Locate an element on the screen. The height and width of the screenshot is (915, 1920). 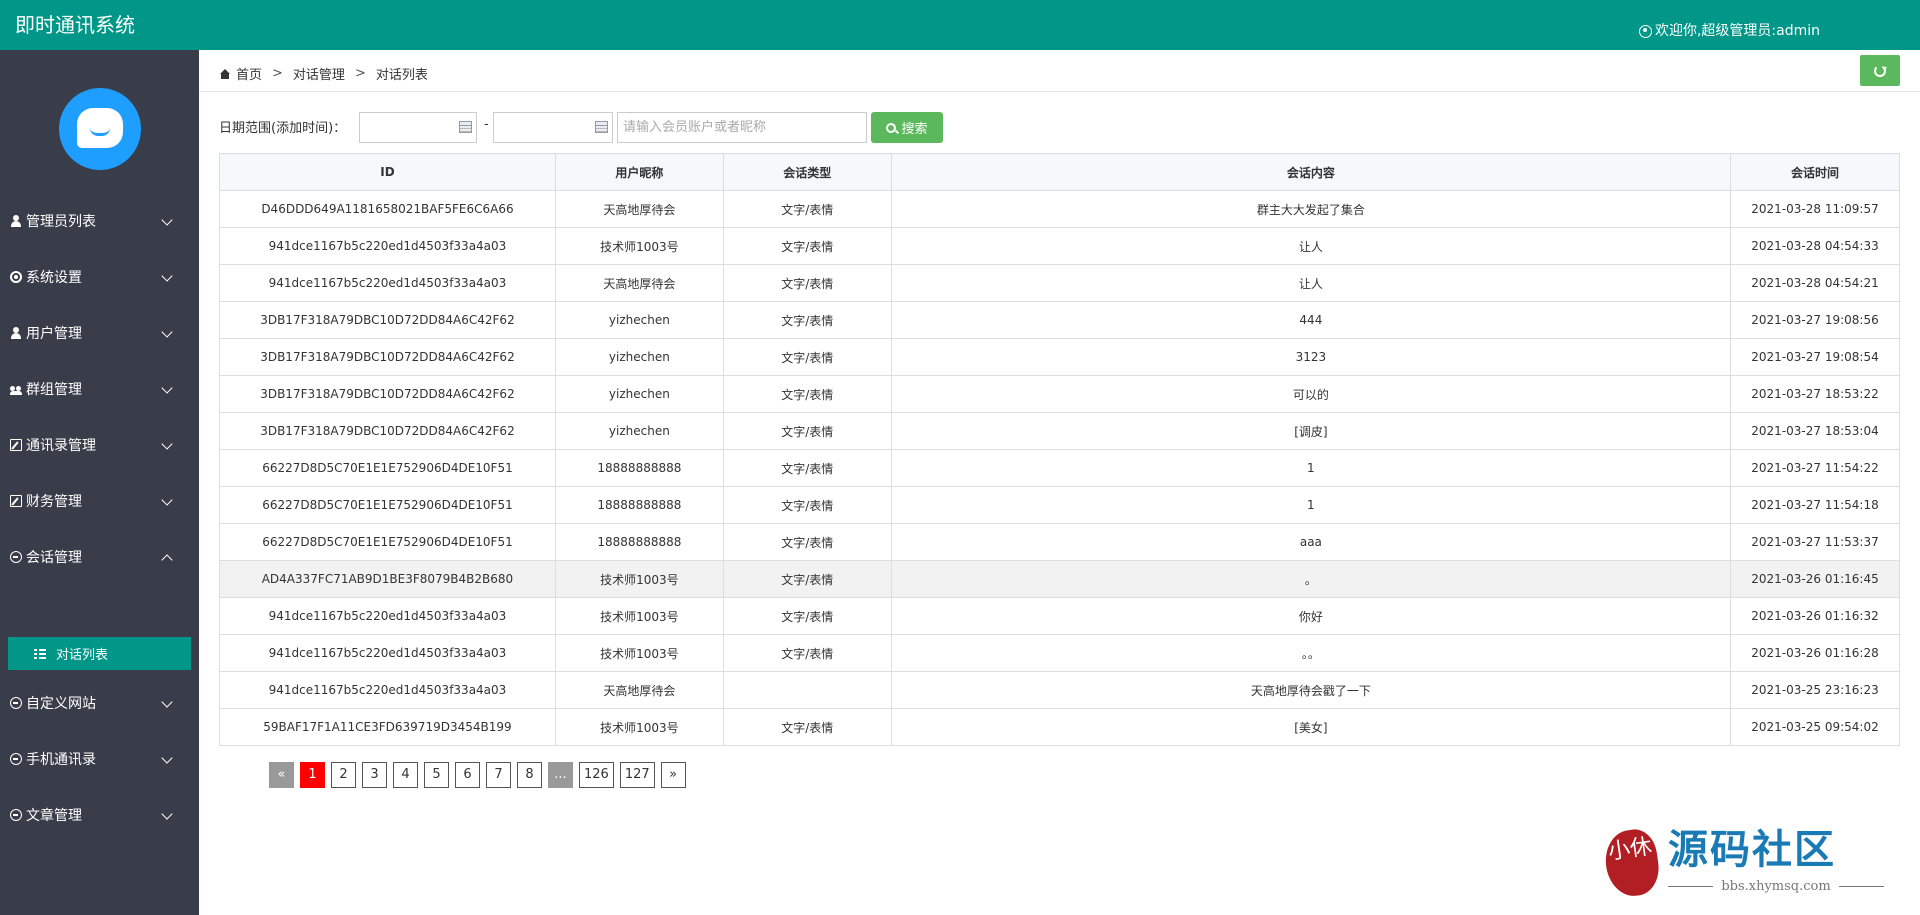
sidebar-item-8: 自定义网站 is located at coordinates (99, 703).